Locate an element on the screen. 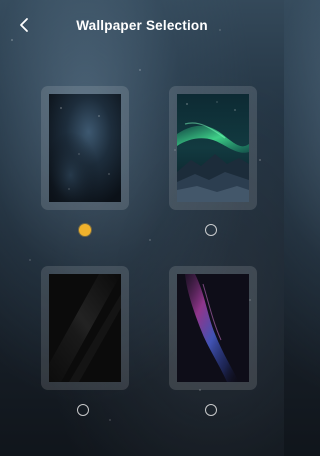 The height and width of the screenshot is (456, 320). wallpaper-card-black-diagonal is located at coordinates (85, 328).